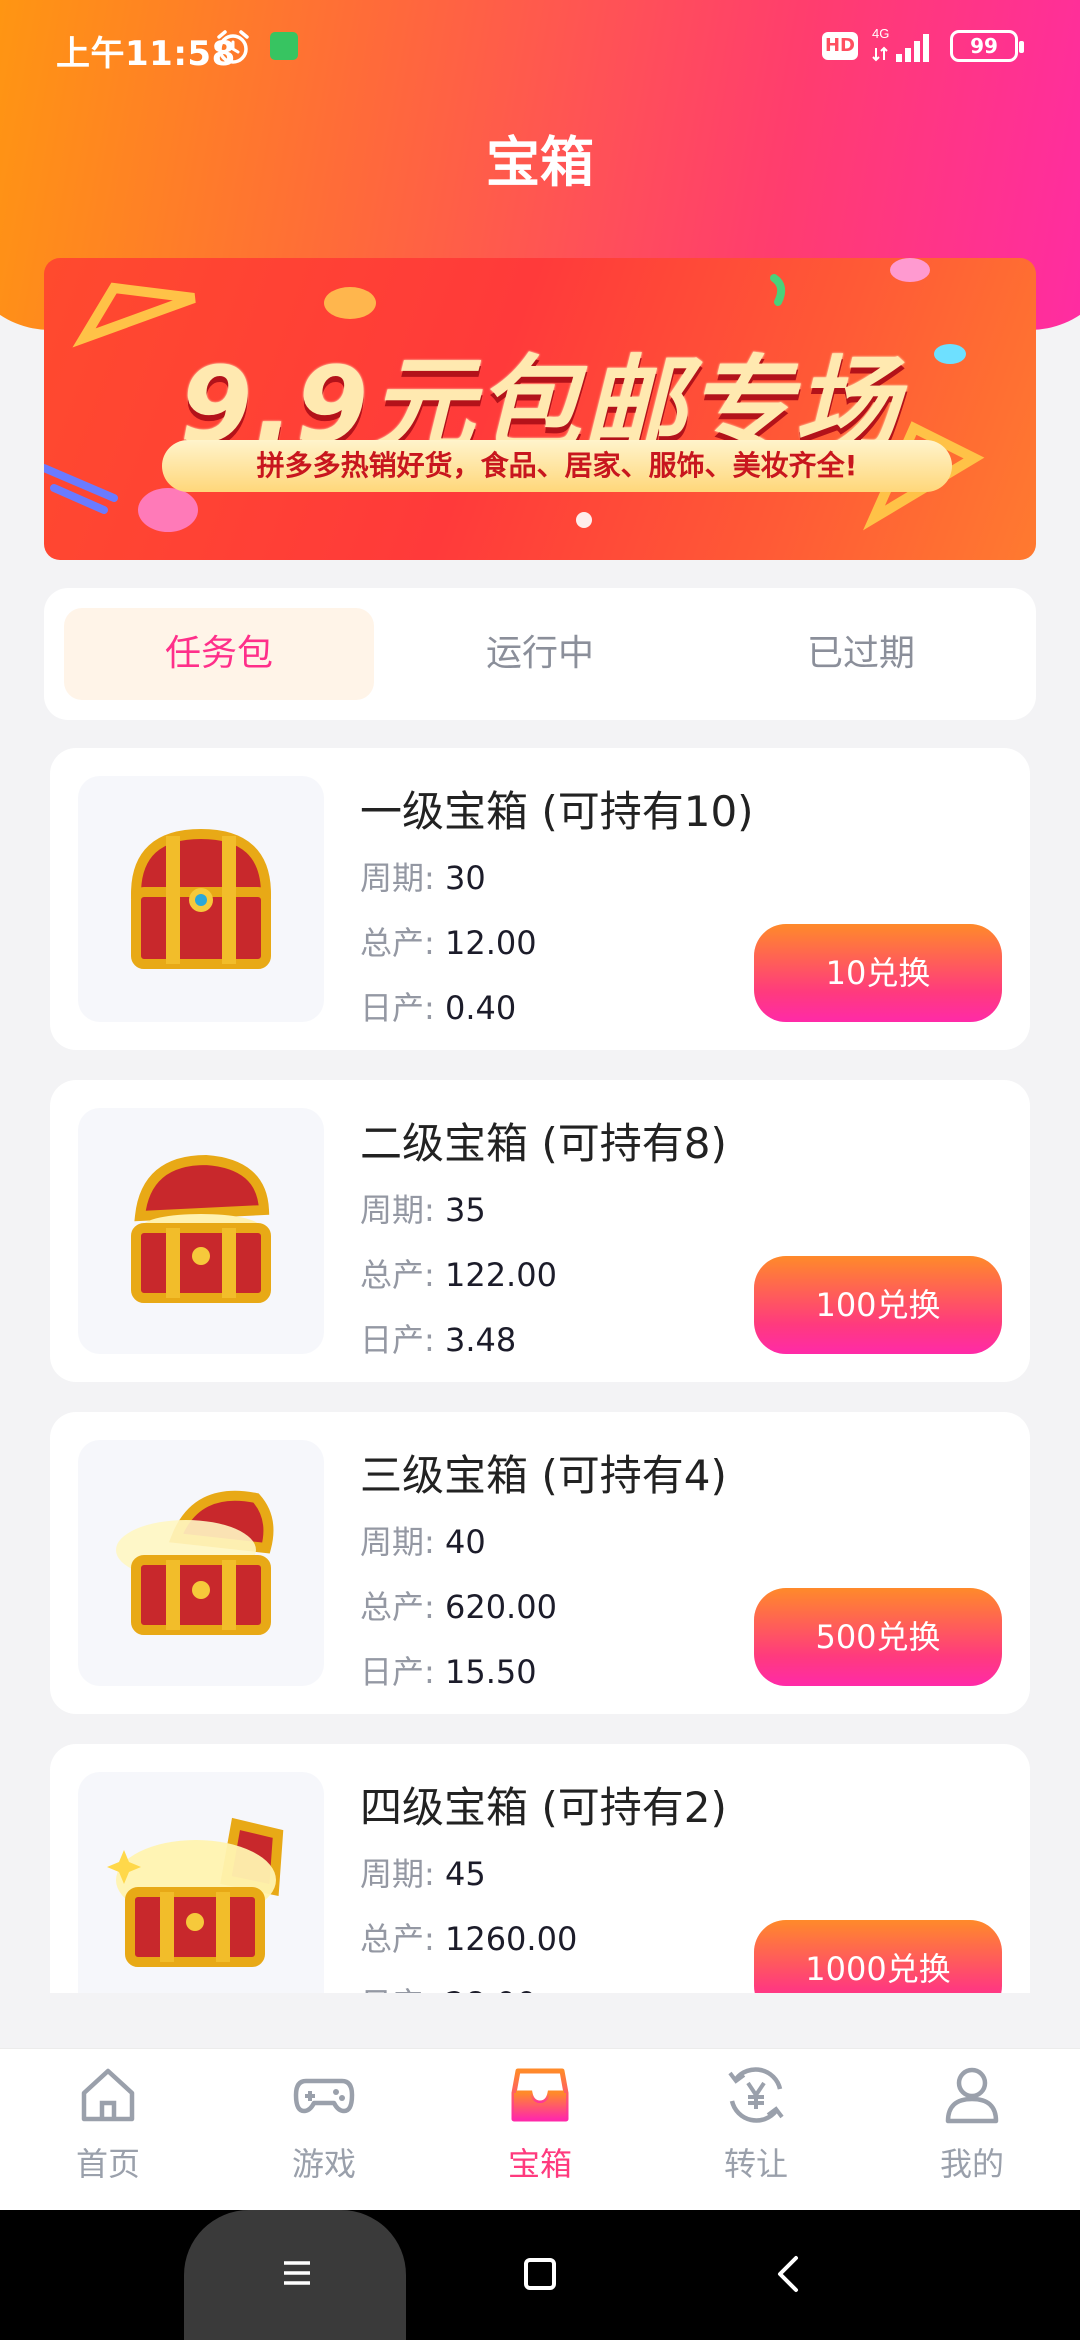 This screenshot has height=2340, width=1080. Describe the element at coordinates (987, 46) in the screenshot. I see `battery-icon: 99` at that location.